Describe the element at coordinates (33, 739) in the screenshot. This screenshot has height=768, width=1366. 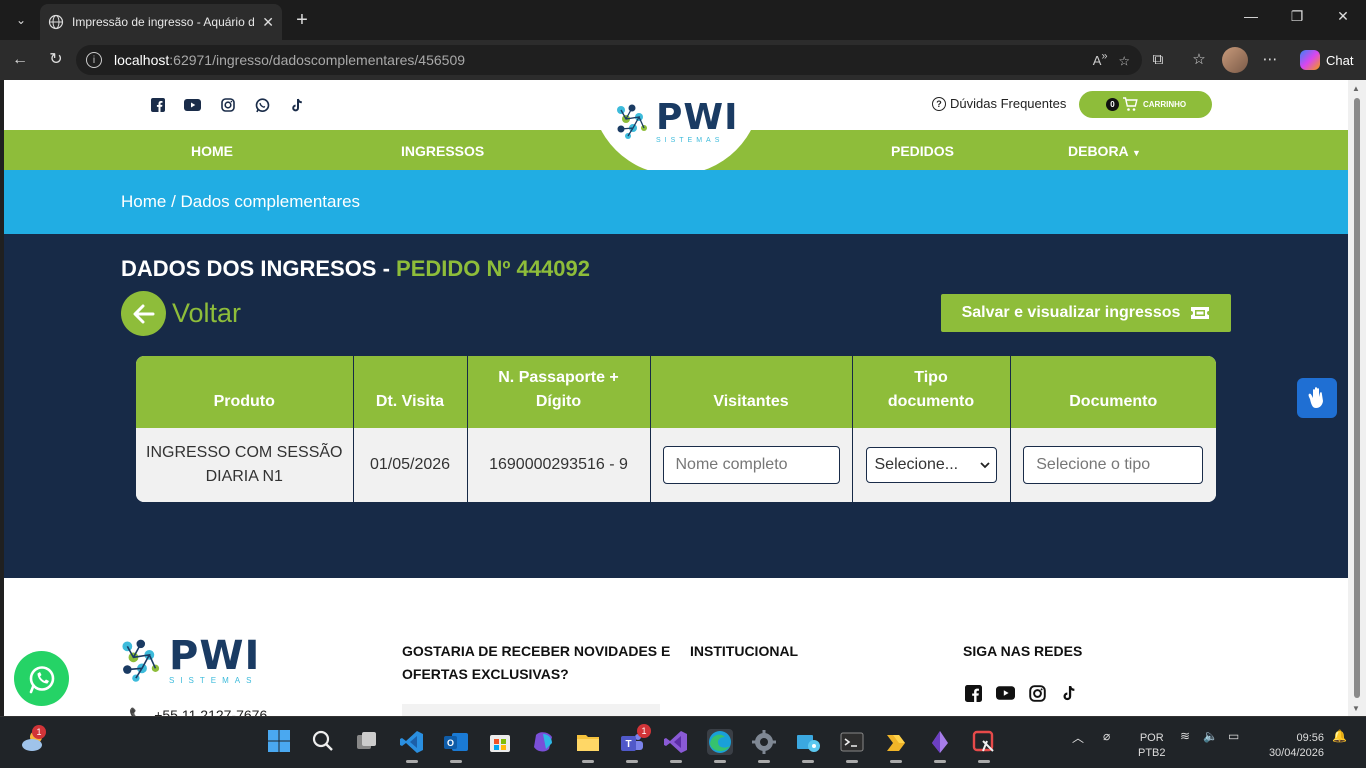
I see `weather-icon: 1` at that location.